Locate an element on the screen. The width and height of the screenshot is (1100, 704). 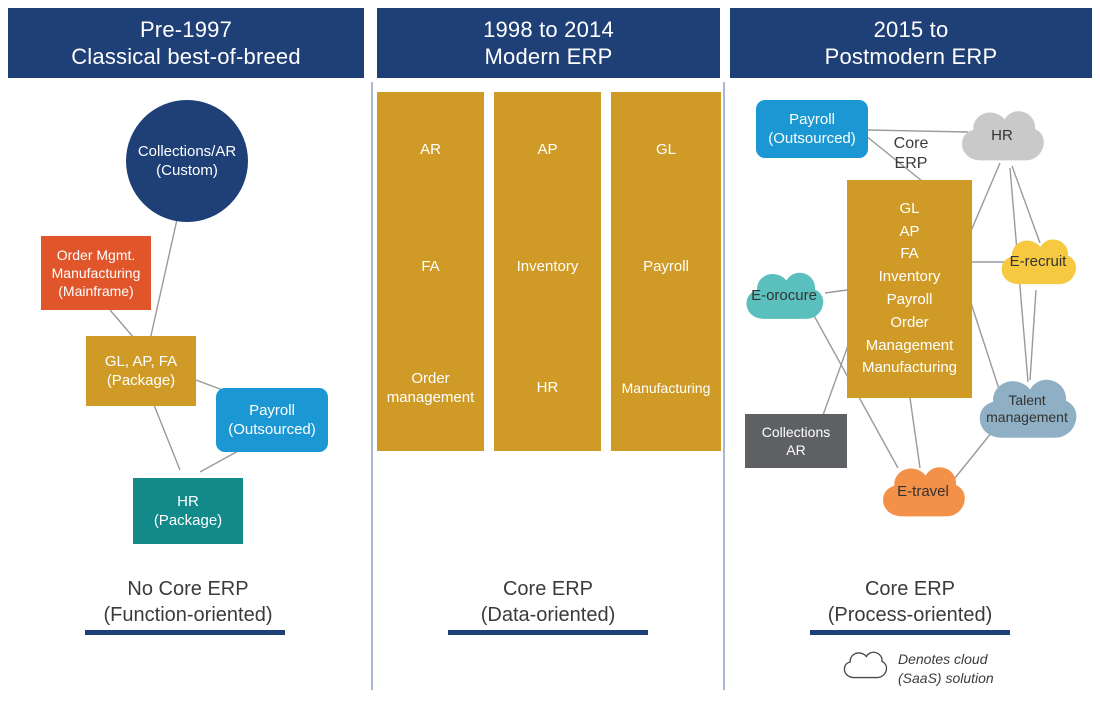
node-line-1: Order Mgmt. is located at coordinates (96, 254).